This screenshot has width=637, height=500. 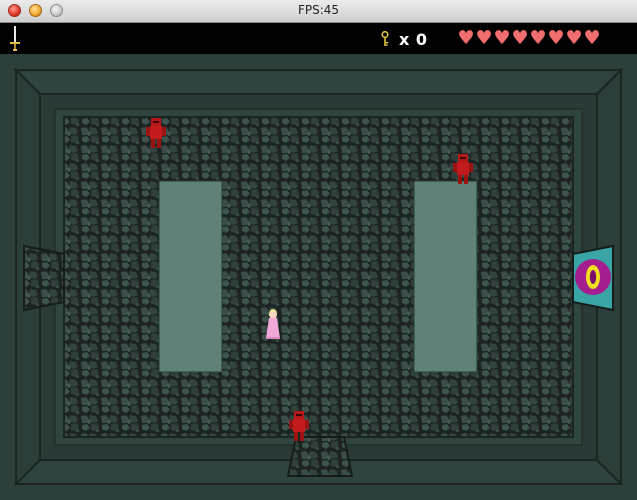 I want to click on key-icon, so click(x=385, y=38).